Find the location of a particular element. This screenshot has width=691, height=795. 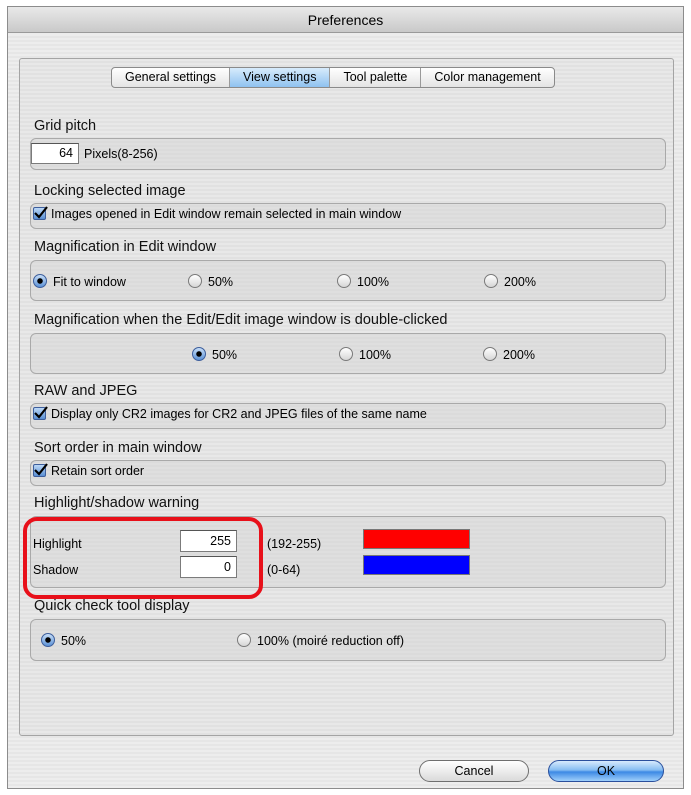

cancel-button: Cancel is located at coordinates (474, 771).